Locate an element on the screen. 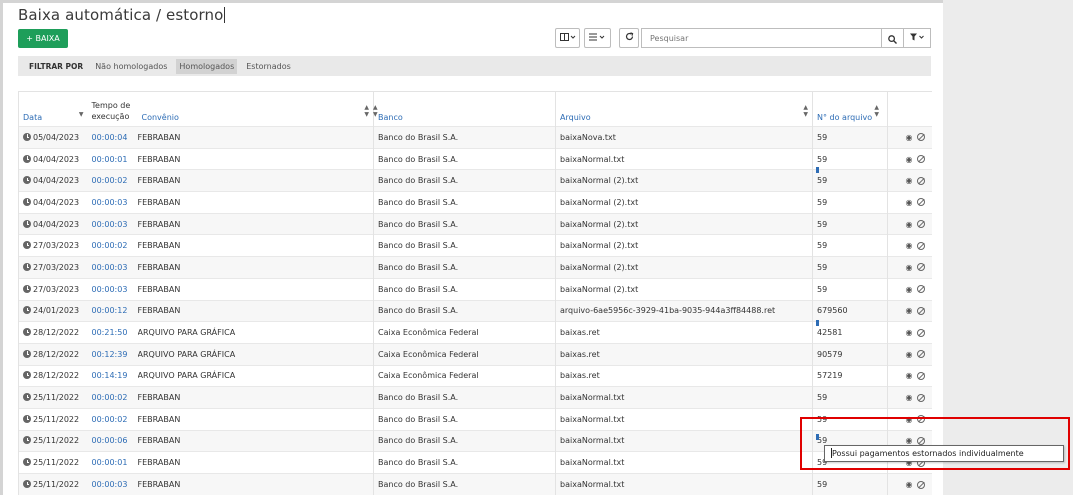 This screenshot has height=495, width=1073. search-input is located at coordinates (761, 38).